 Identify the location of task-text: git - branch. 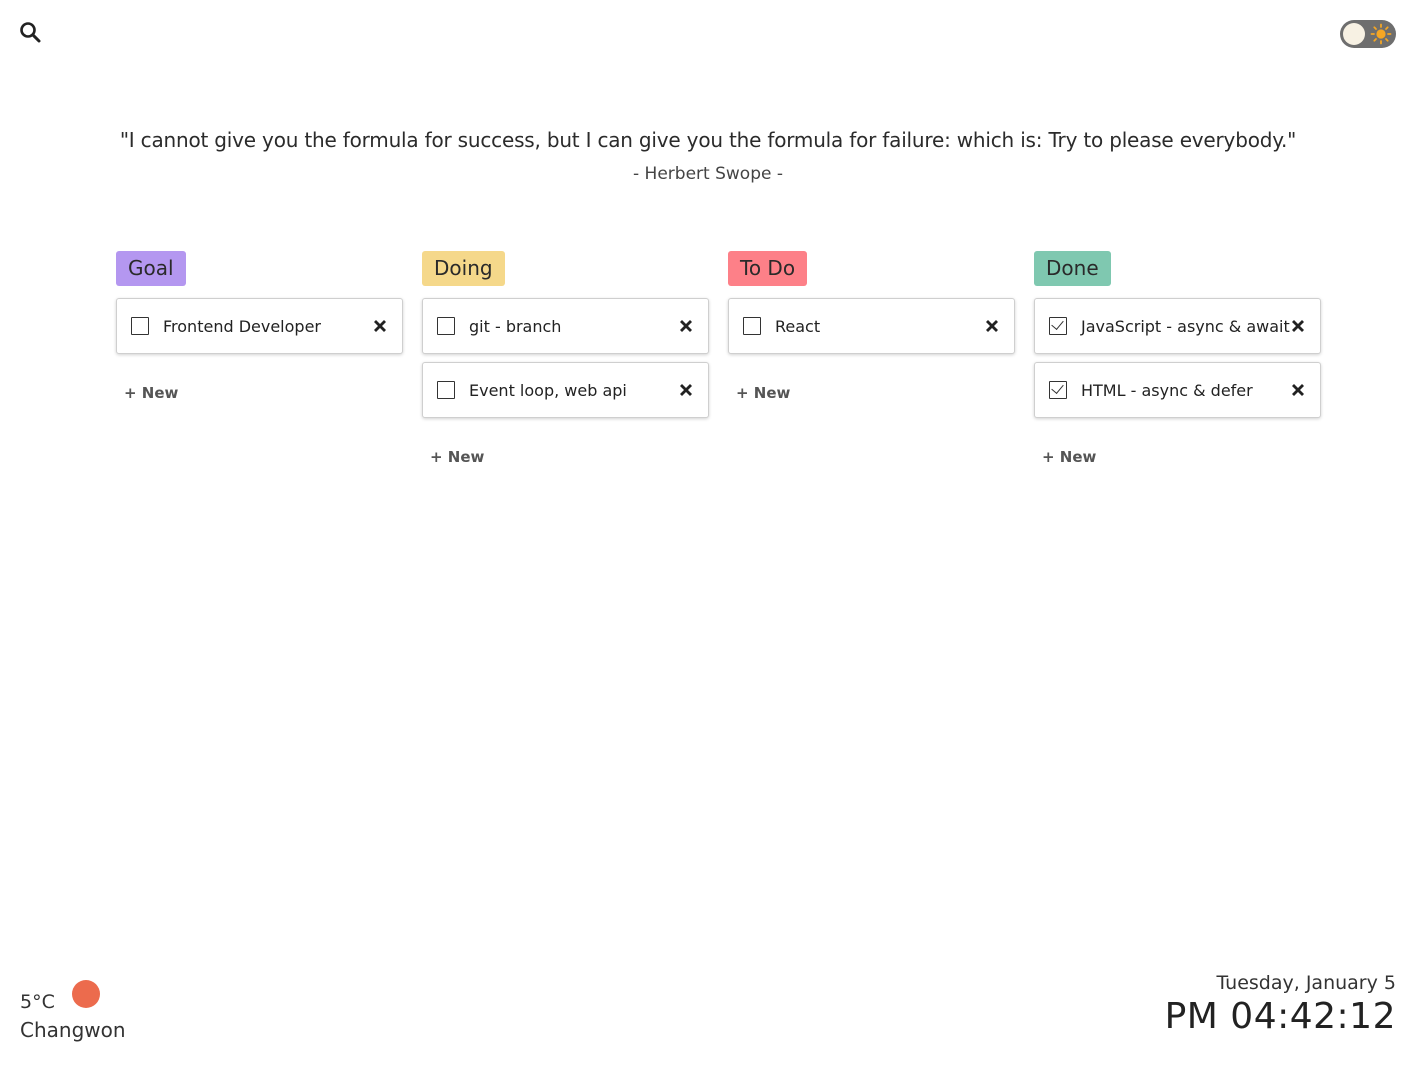
(515, 326).